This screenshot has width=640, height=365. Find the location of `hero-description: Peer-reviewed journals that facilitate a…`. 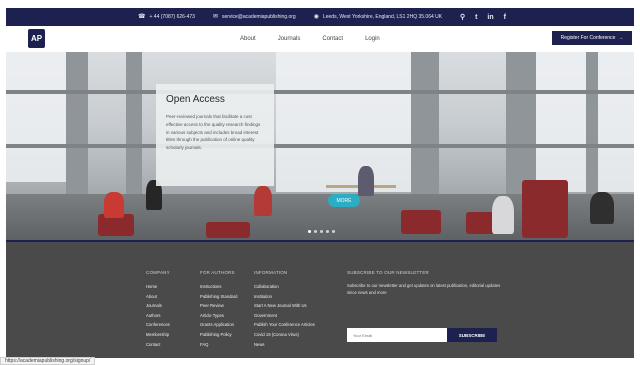

hero-description: Peer-reviewed journals that facilitate a… is located at coordinates (213, 132).